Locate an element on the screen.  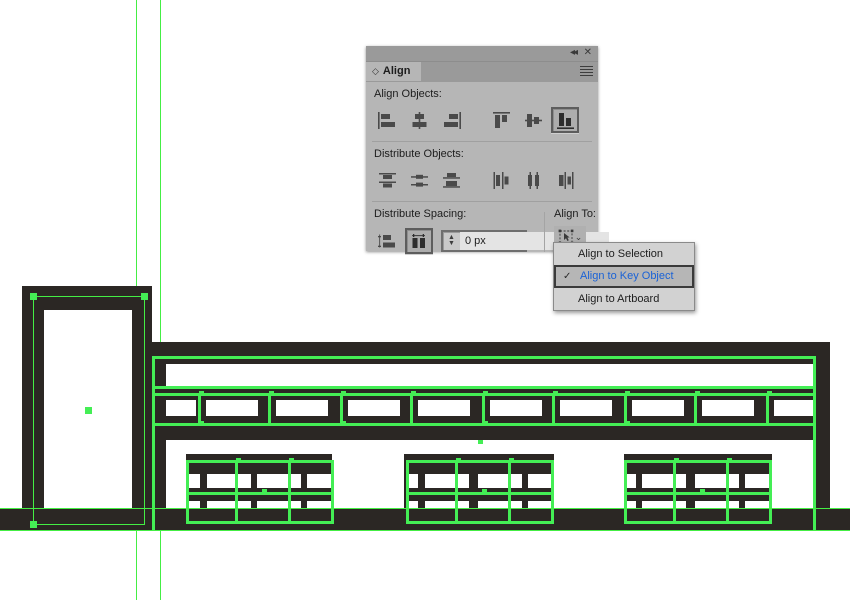
vertical-distribute-space-button is located at coordinates (387, 241).